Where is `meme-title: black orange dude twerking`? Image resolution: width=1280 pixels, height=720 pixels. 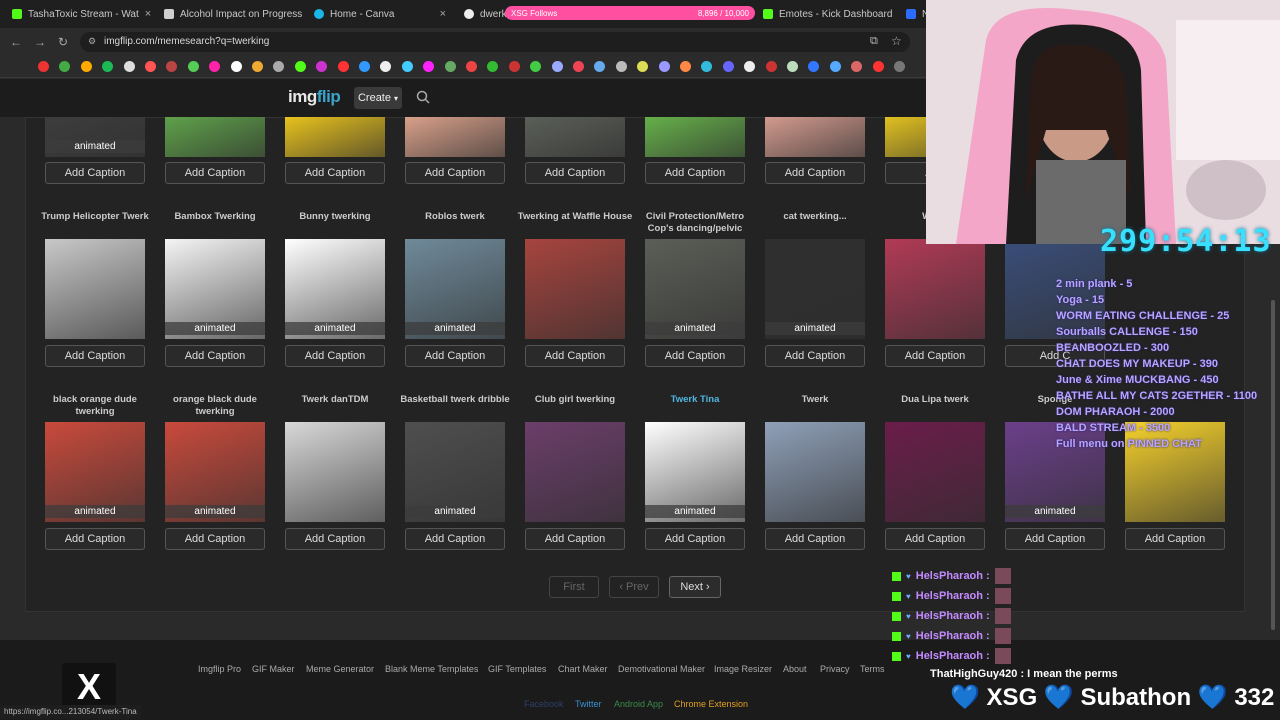 meme-title: black orange dude twerking is located at coordinates (95, 406).